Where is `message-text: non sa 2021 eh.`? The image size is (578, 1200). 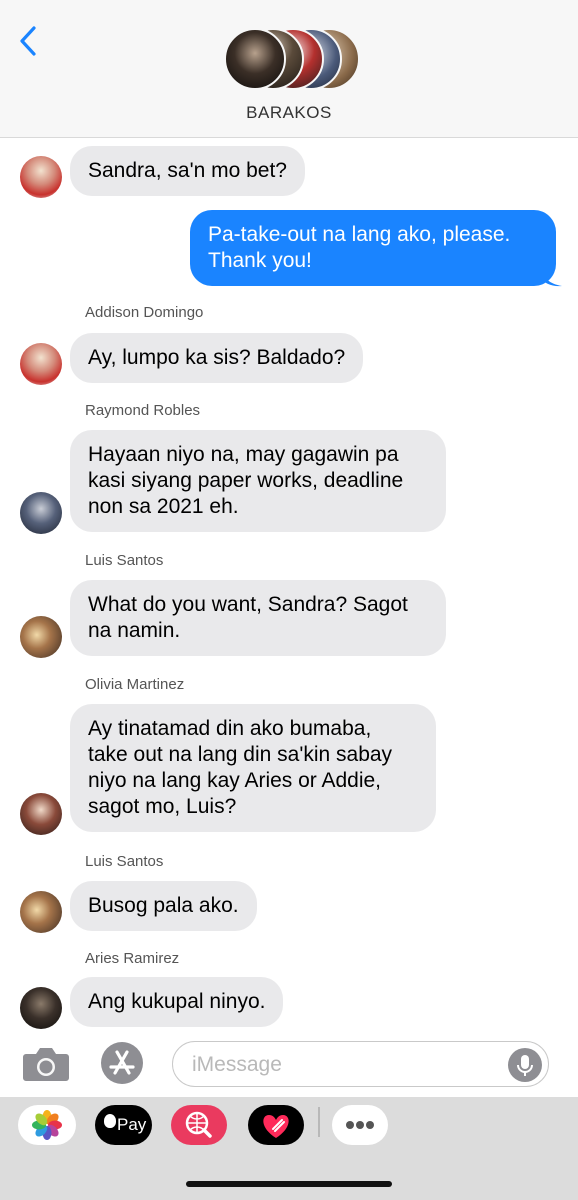 message-text: non sa 2021 eh. is located at coordinates (163, 506).